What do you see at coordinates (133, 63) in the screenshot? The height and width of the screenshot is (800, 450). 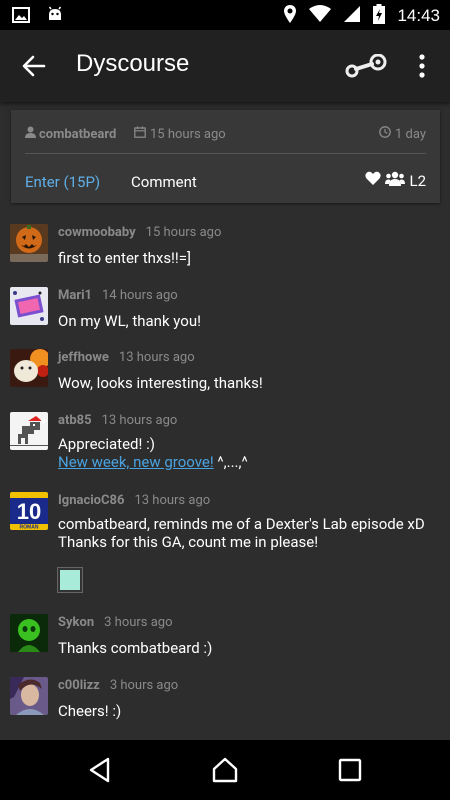 I see `page-title: Dyscourse` at bounding box center [133, 63].